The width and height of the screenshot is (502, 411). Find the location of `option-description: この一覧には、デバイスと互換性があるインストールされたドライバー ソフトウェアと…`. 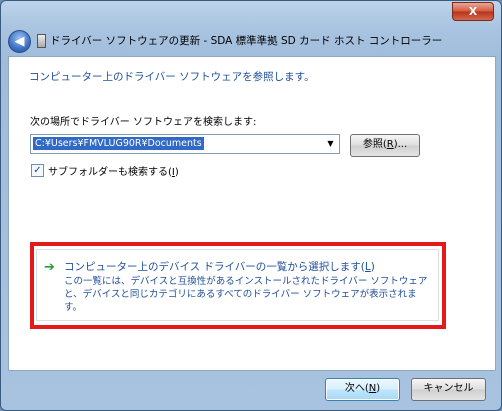

option-description: この一覧には、デバイスと互換性があるインストールされたドライバー ソフトウェアと… is located at coordinates (246, 294).